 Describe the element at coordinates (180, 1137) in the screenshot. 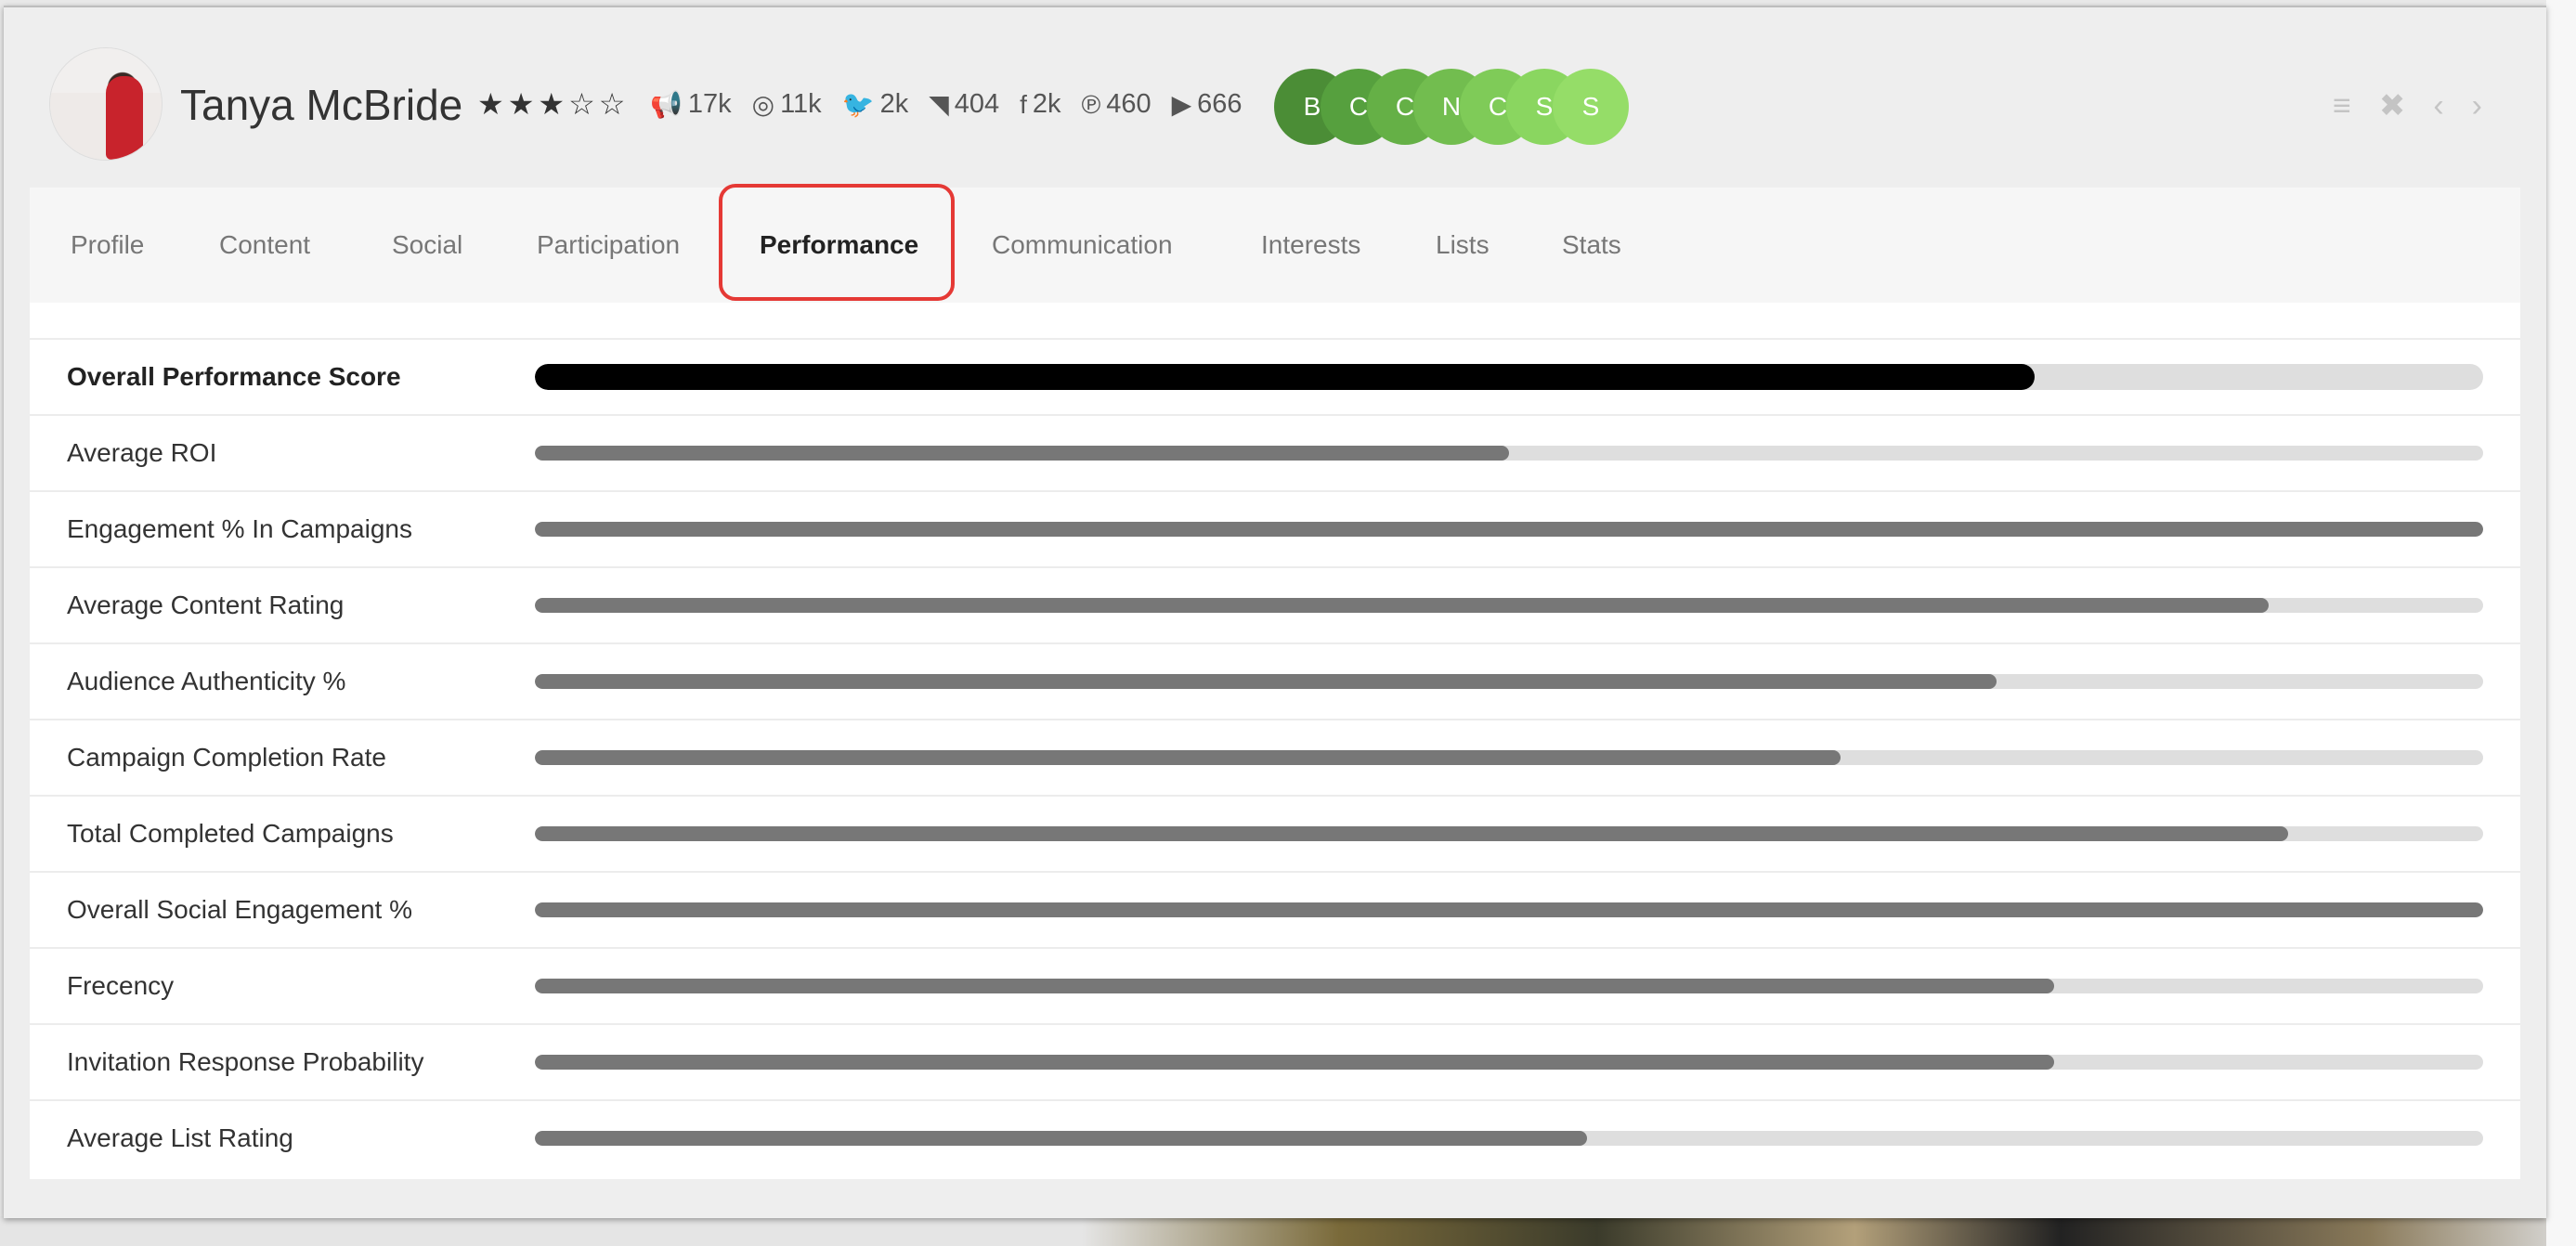

I see `metric-label: Average List Rating` at that location.